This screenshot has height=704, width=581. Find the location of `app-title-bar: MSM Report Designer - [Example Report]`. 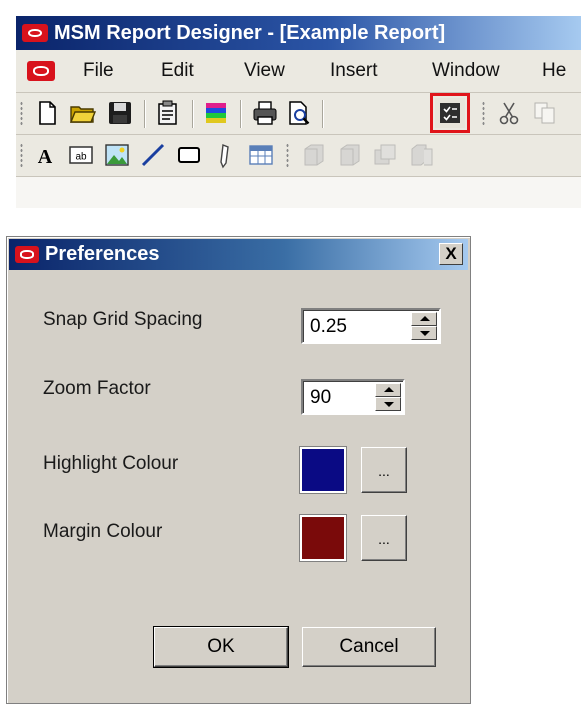

app-title-bar: MSM Report Designer - [Example Report] is located at coordinates (298, 33).